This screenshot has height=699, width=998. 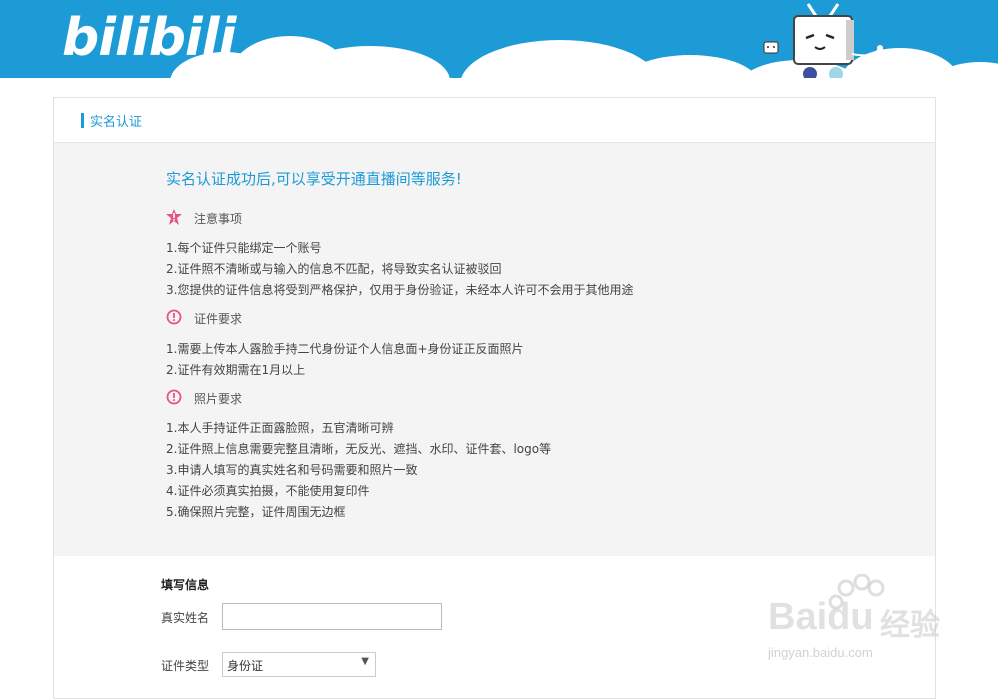 I want to click on panel-title: 实名认证, so click(x=116, y=122).